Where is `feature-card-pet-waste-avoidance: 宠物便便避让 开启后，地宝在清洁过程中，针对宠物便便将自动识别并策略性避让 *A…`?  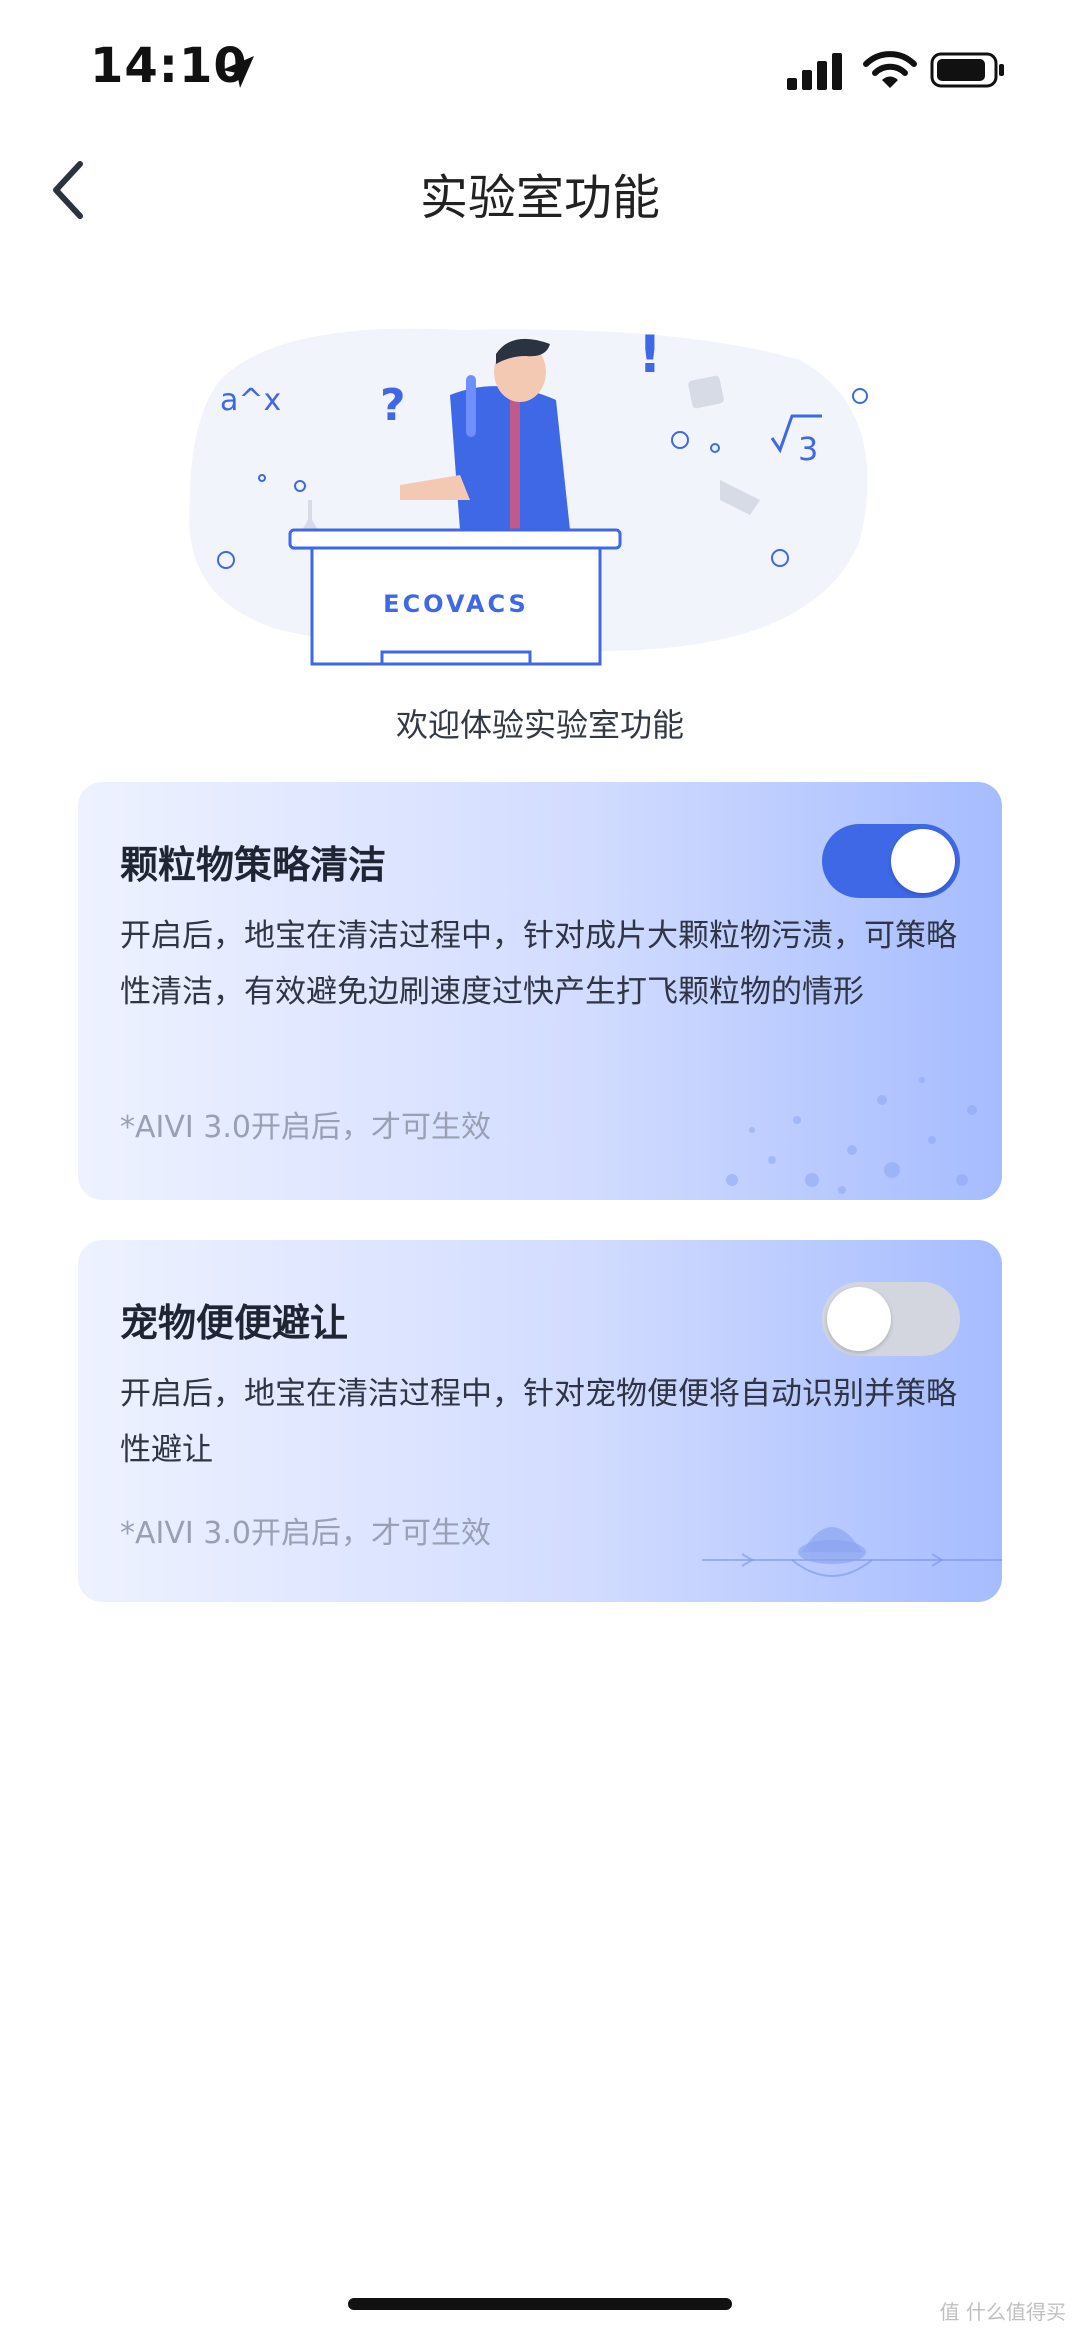 feature-card-pet-waste-avoidance: 宠物便便避让 开启后，地宝在清洁过程中，针对宠物便便将自动识别并策略性避让 *A… is located at coordinates (540, 1421).